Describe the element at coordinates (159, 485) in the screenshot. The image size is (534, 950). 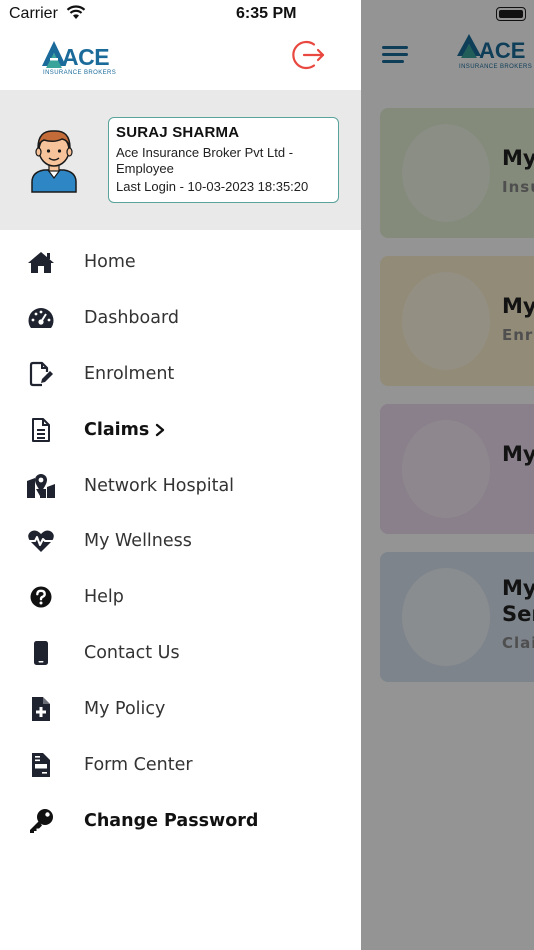
I see `menu-item-label: Network Hospital` at that location.